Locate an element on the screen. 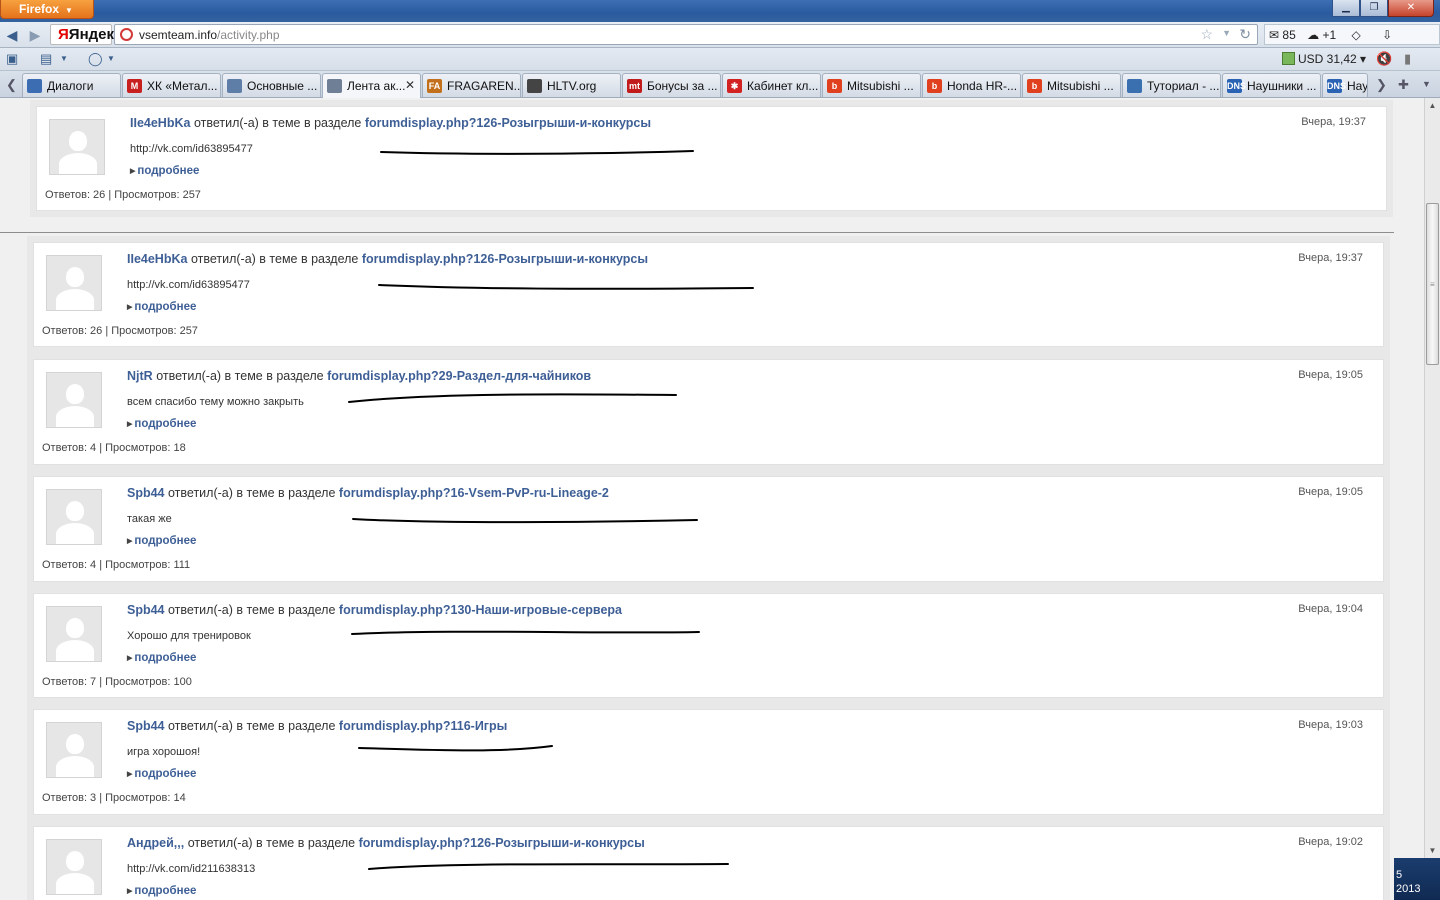 This screenshot has width=1440, height=900. currency-widget: USD 31,42 ▾ is located at coordinates (1324, 59).